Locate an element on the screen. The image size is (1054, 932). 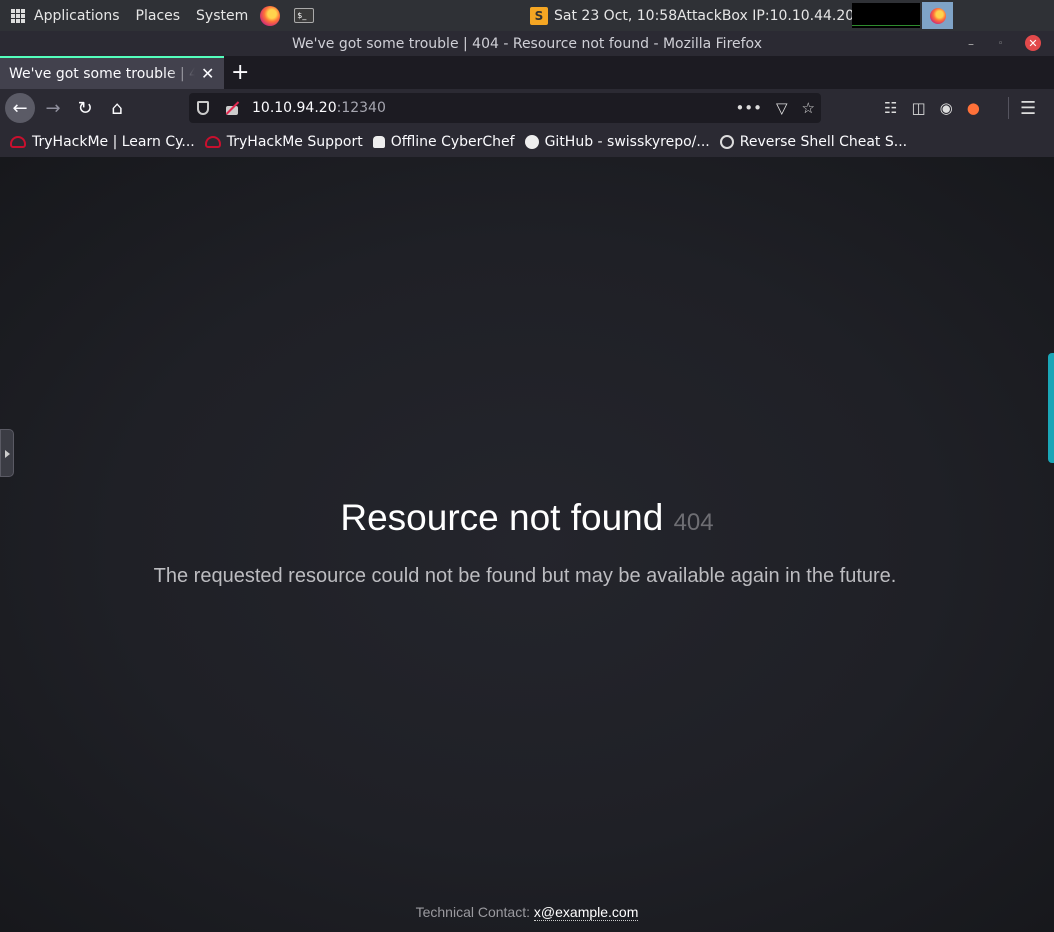
url-port: :12340 is located at coordinates (361, 108).